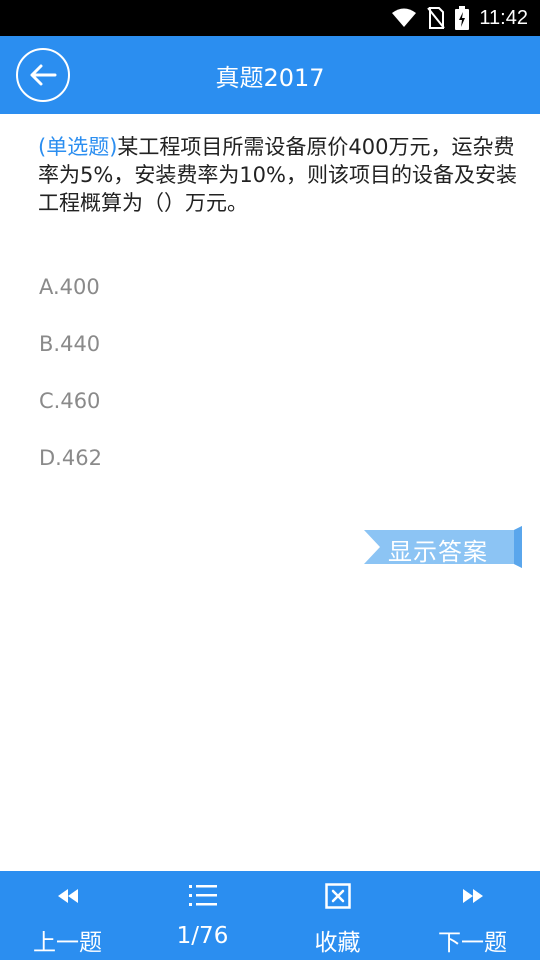 The image size is (540, 960). Describe the element at coordinates (69, 401) in the screenshot. I see `option-c: C.460` at that location.